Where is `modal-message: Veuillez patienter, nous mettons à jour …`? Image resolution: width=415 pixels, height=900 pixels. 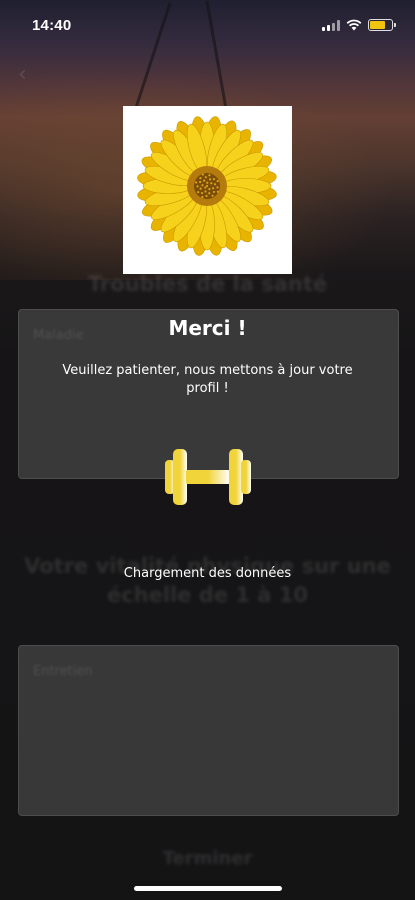 modal-message: Veuillez patienter, nous mettons à jour … is located at coordinates (207, 379).